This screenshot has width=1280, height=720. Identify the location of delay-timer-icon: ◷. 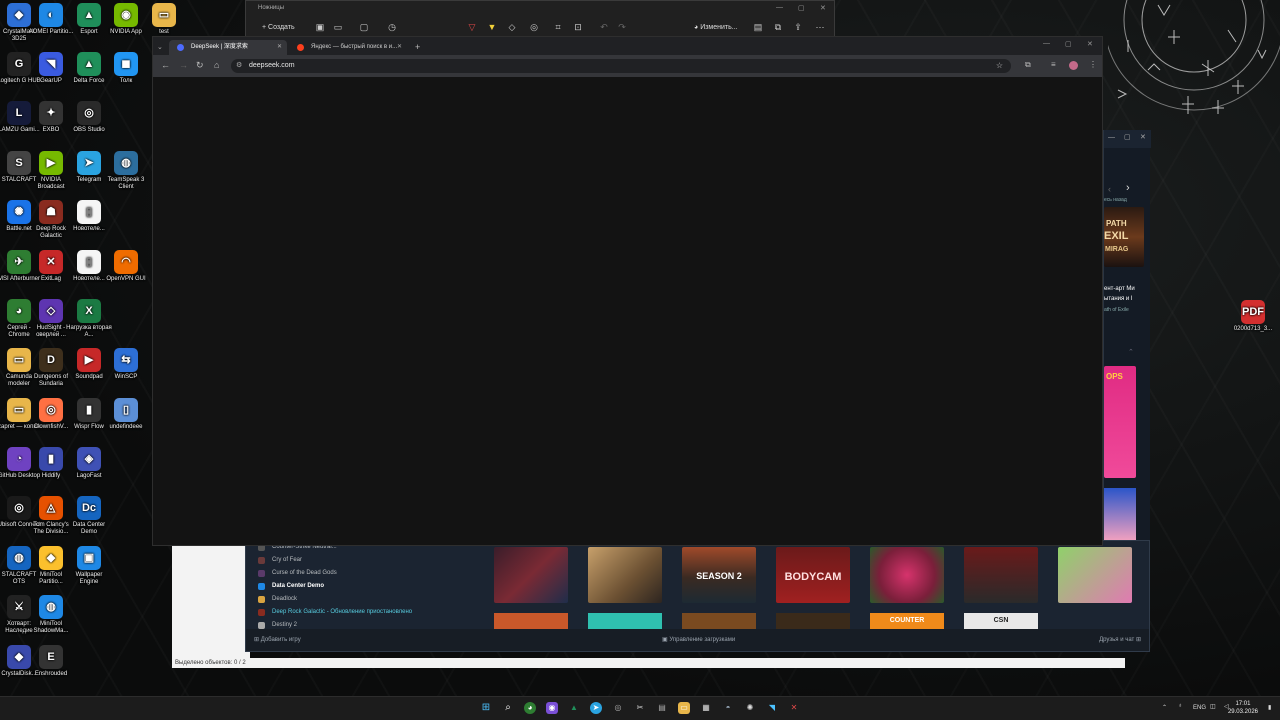
(392, 27).